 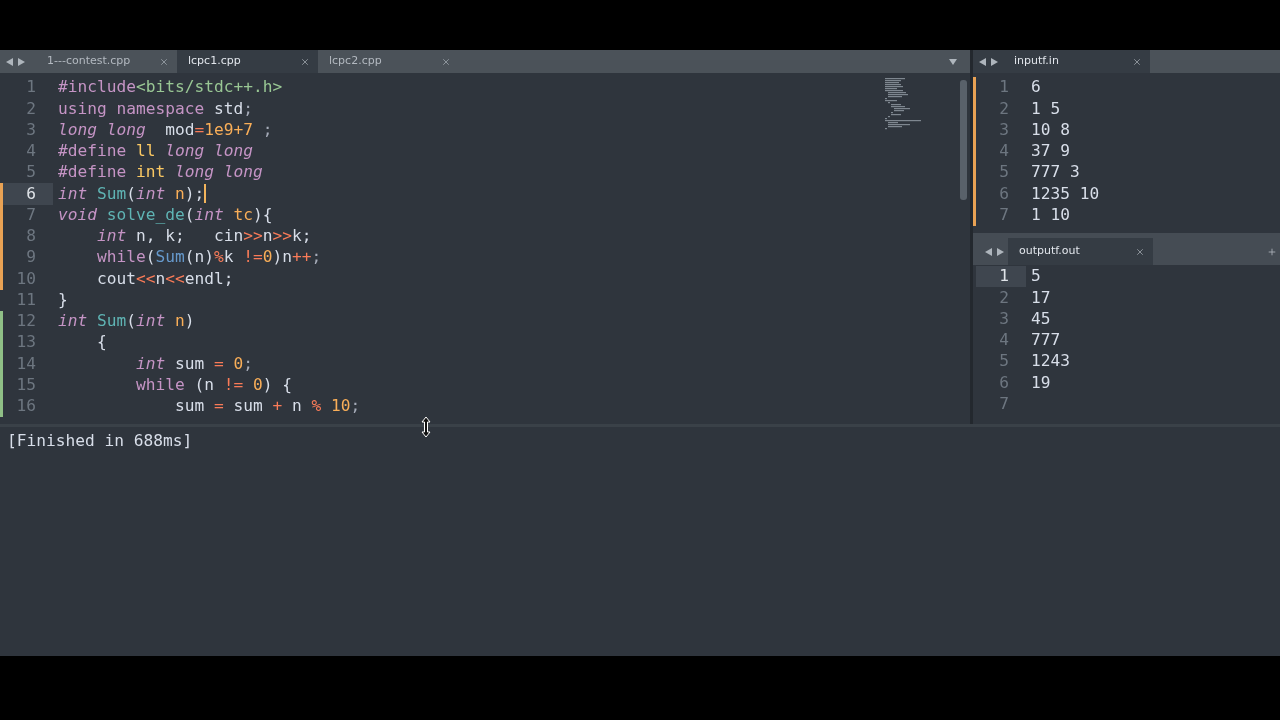 I want to click on text-line: 777 3, so click(x=1055, y=172).